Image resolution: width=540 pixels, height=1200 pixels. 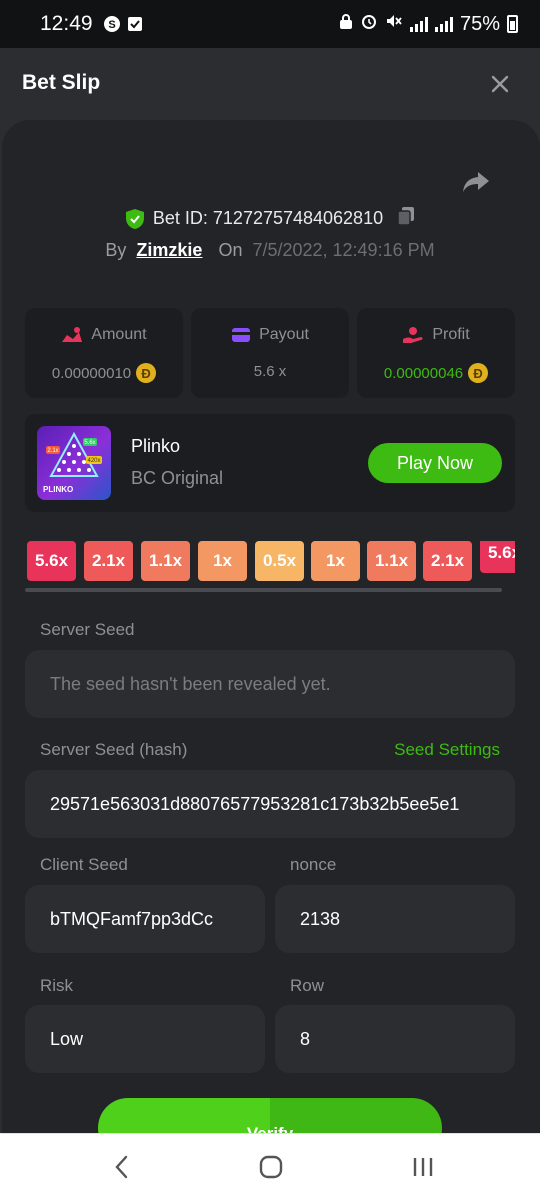 I want to click on plinko-thumbnail: 2.1x 5.6x 420x PLINKO, so click(x=74, y=463).